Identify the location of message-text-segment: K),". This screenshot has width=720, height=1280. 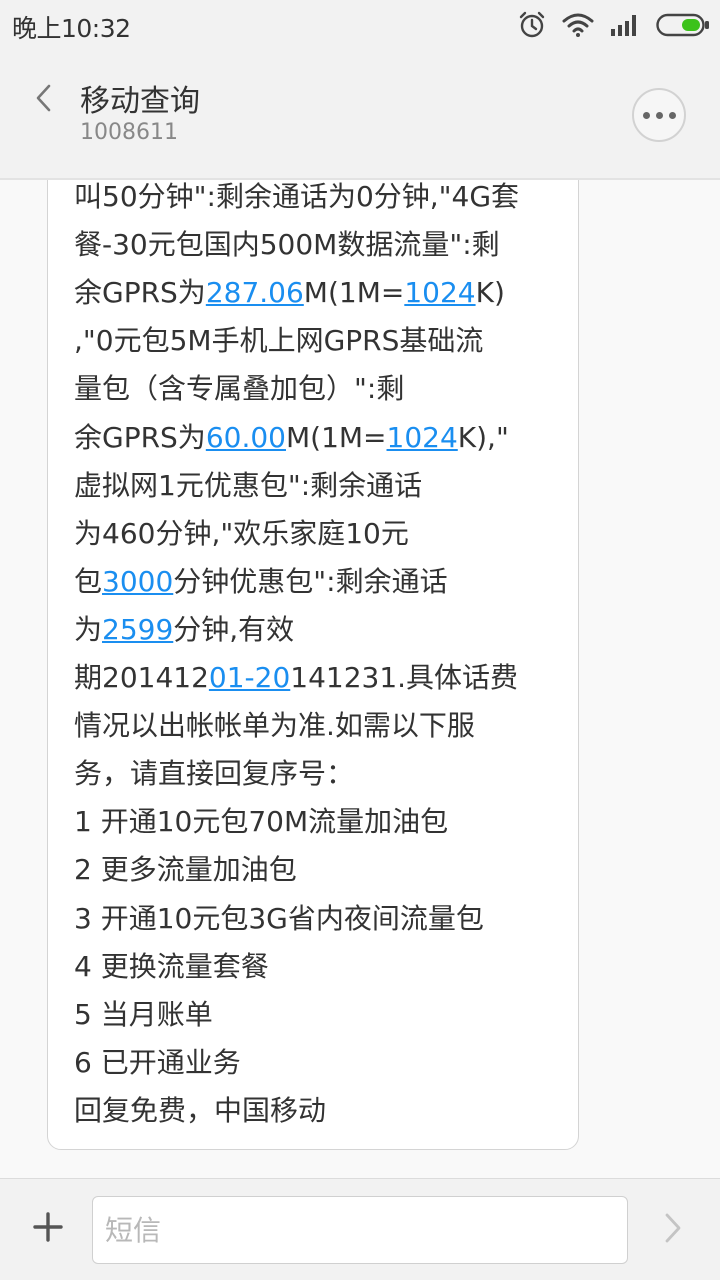
(483, 437).